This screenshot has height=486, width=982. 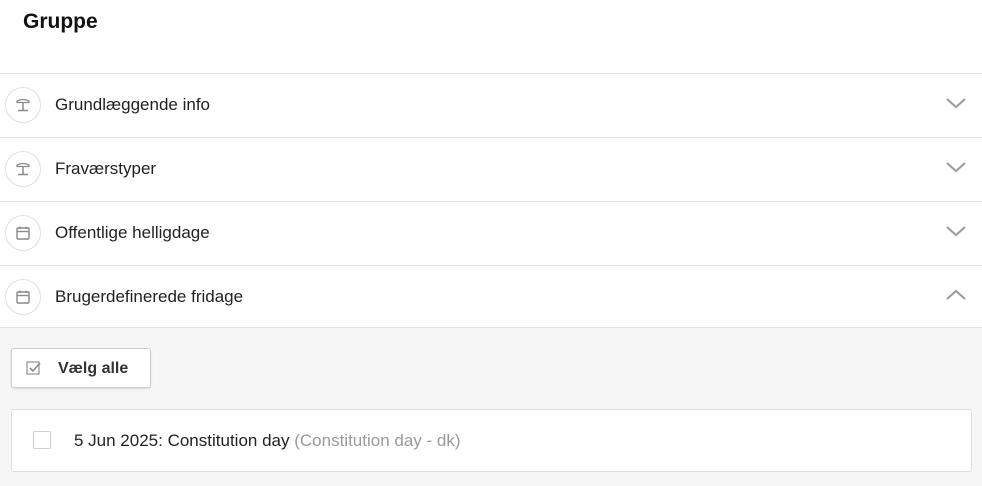 What do you see at coordinates (956, 295) in the screenshot?
I see `chevron-up-icon` at bounding box center [956, 295].